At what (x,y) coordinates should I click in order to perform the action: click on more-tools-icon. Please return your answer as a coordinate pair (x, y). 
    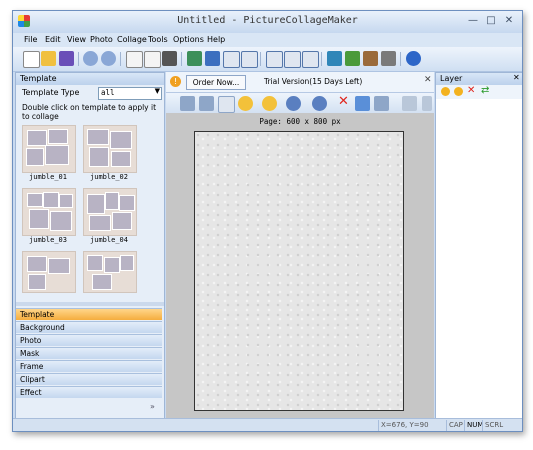
    Looking at the image, I should click on (427, 103).